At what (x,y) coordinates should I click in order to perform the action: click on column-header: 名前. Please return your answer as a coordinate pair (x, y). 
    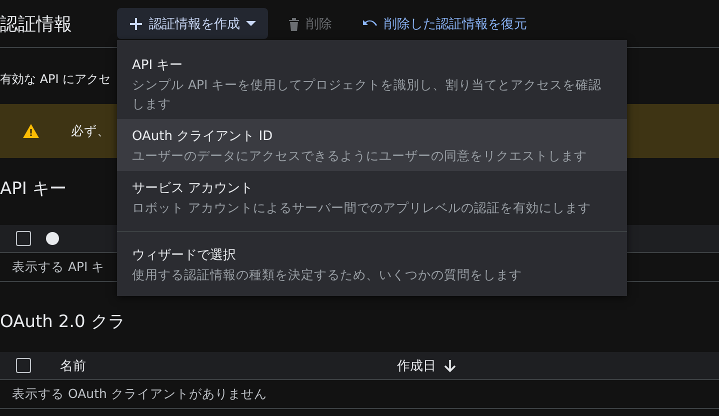
    Looking at the image, I should click on (73, 366).